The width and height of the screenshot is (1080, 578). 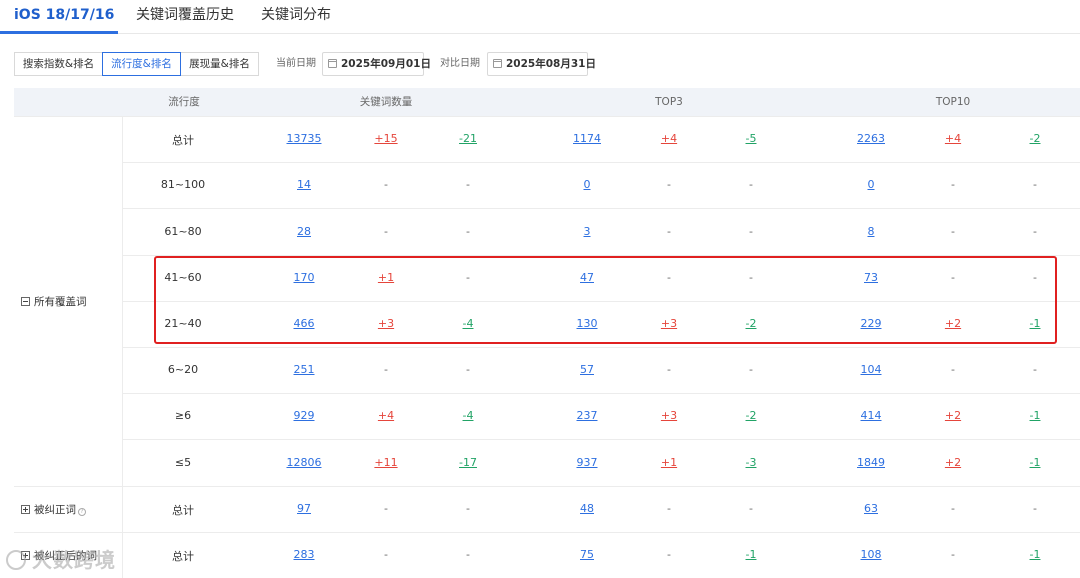 What do you see at coordinates (60, 301) in the screenshot?
I see `group-label-text: 所有覆盖词` at bounding box center [60, 301].